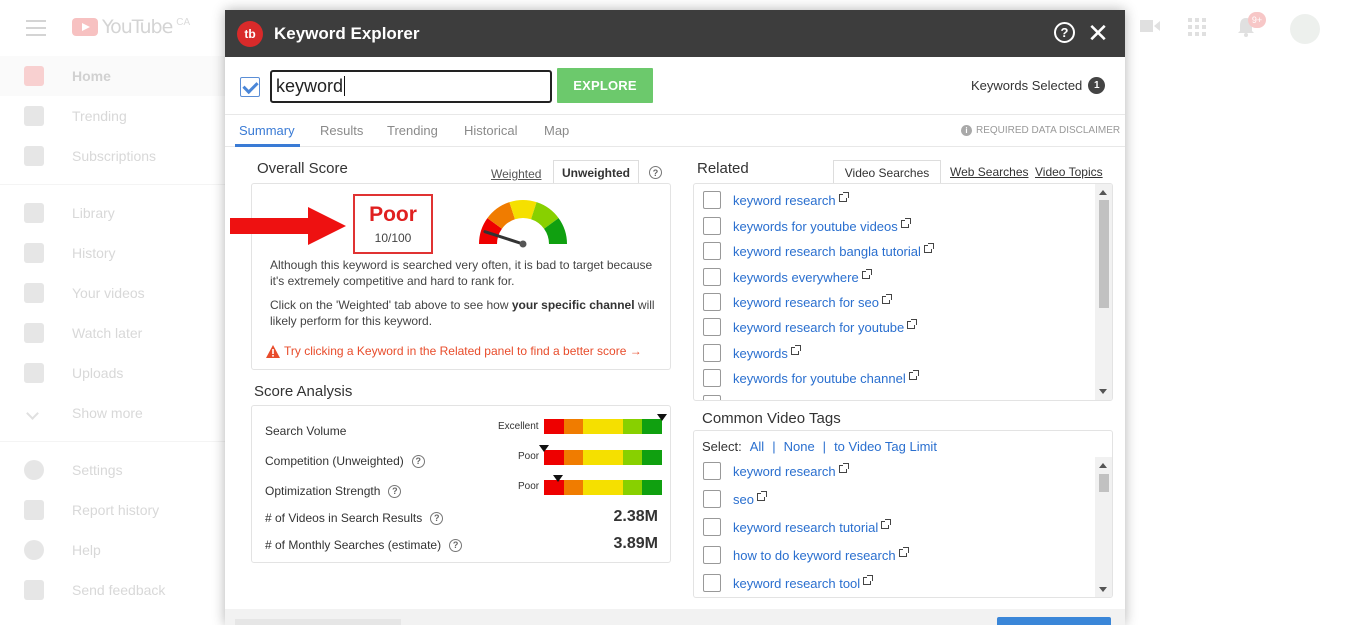 Image resolution: width=1366 pixels, height=625 pixels. Describe the element at coordinates (341, 130) in the screenshot. I see `tab-results: Results` at that location.